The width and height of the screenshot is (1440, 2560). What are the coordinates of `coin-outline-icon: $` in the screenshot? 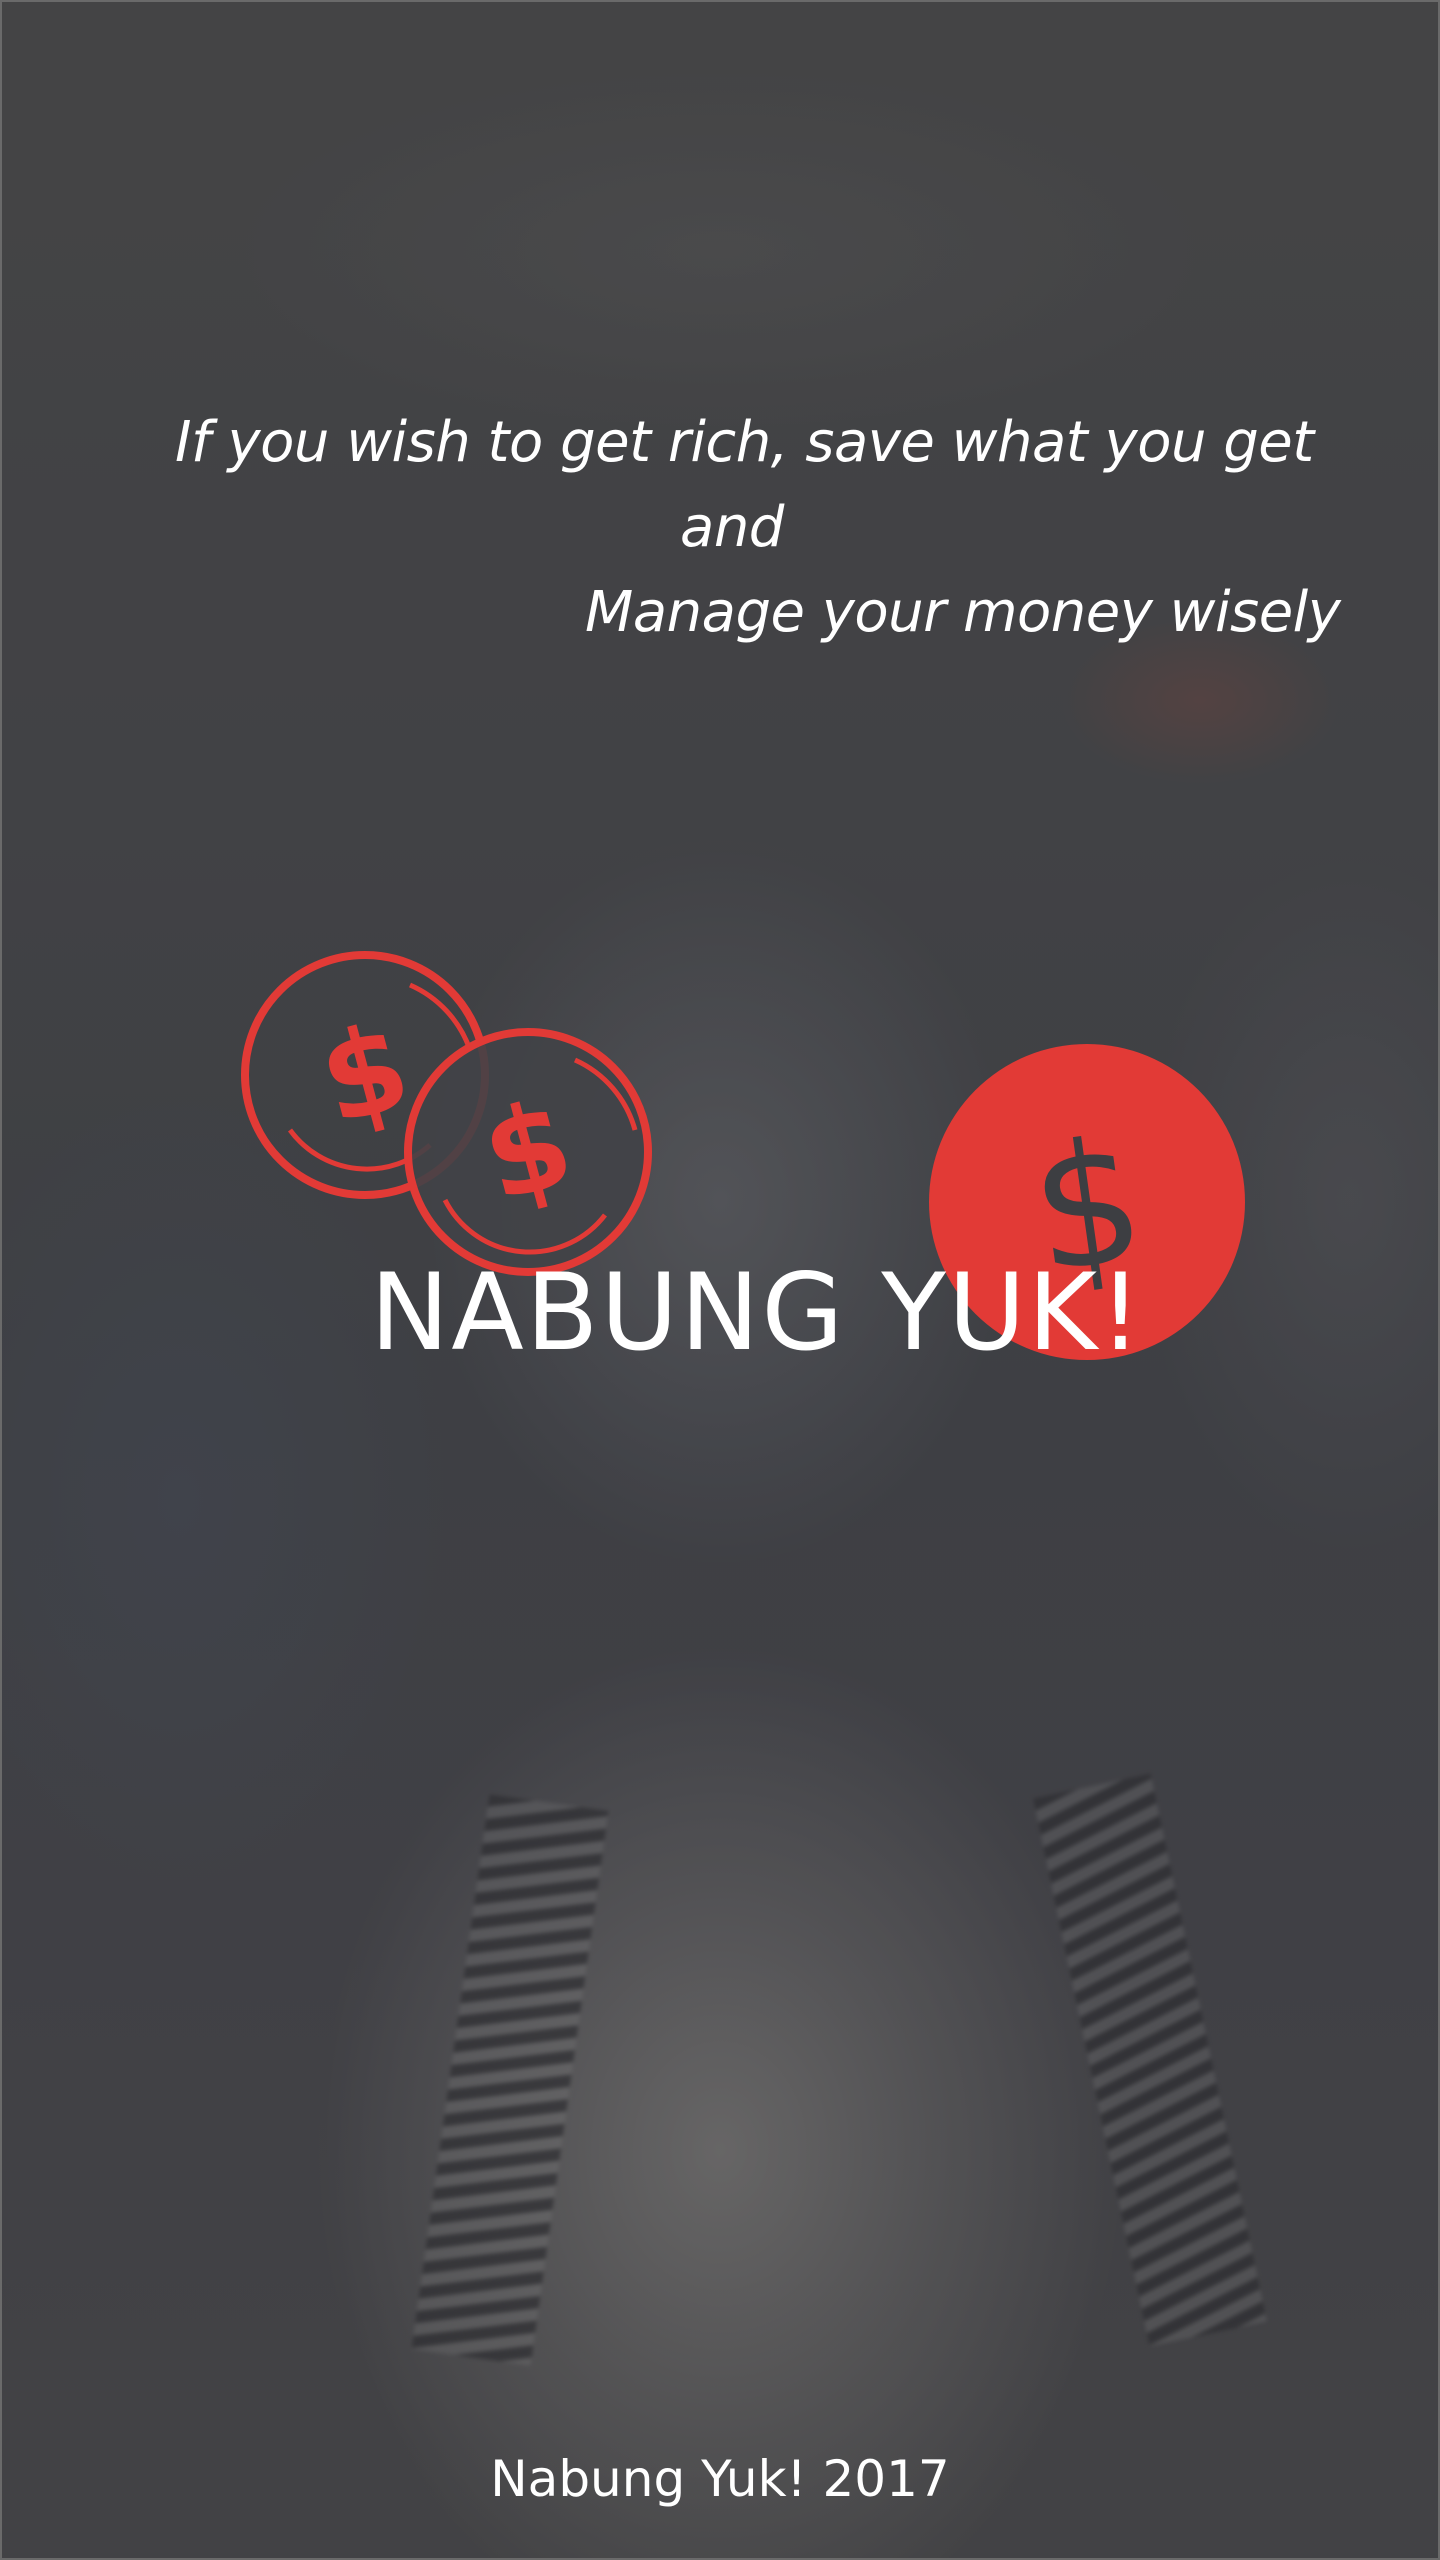 It's located at (528, 1152).